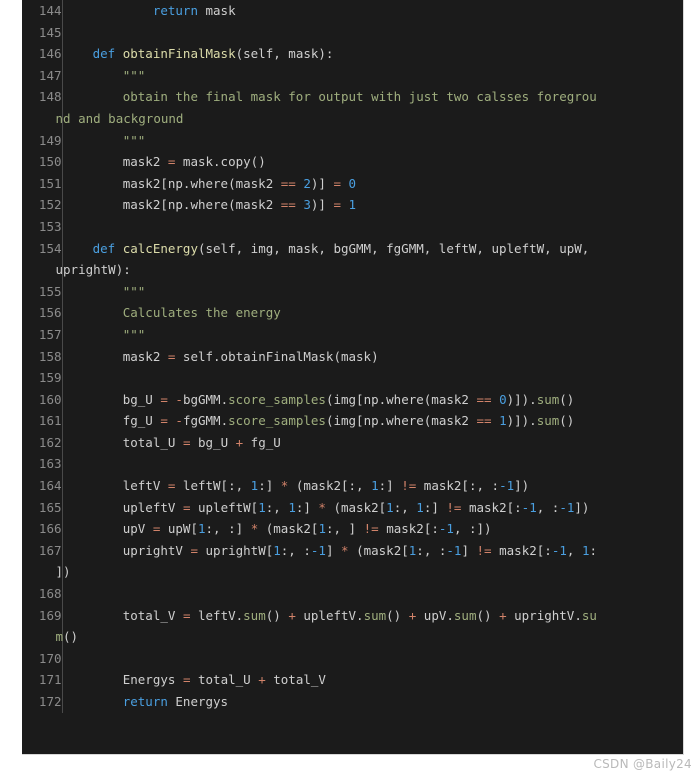 The image size is (700, 777). Describe the element at coordinates (370, 637) in the screenshot. I see `code-line-wrapped: m()` at that location.